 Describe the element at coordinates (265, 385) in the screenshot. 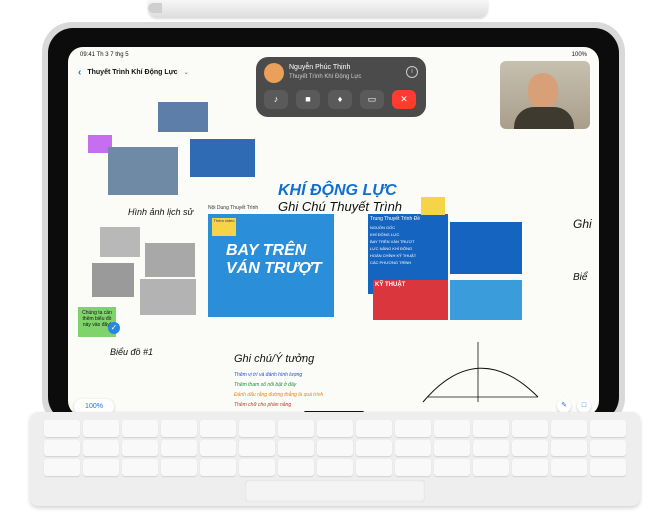

I see `bullet-item: Thêm tham số nổi bật ở đây` at that location.